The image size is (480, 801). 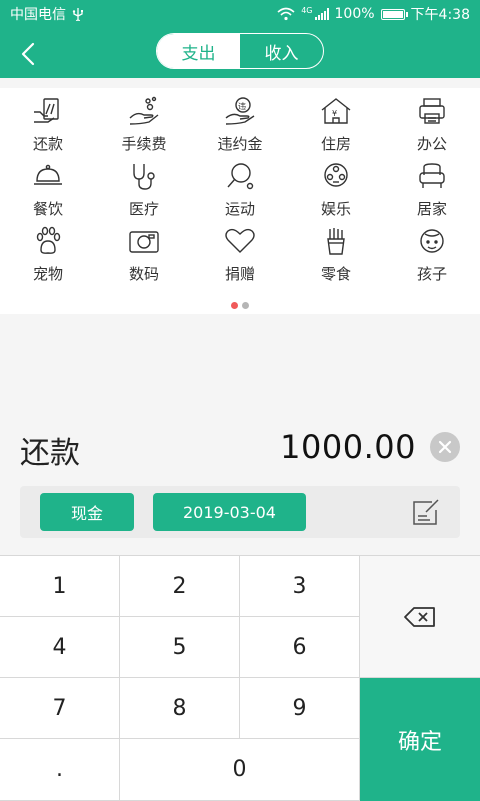 I want to click on amount-row: 还款 1000.00, so click(x=240, y=448).